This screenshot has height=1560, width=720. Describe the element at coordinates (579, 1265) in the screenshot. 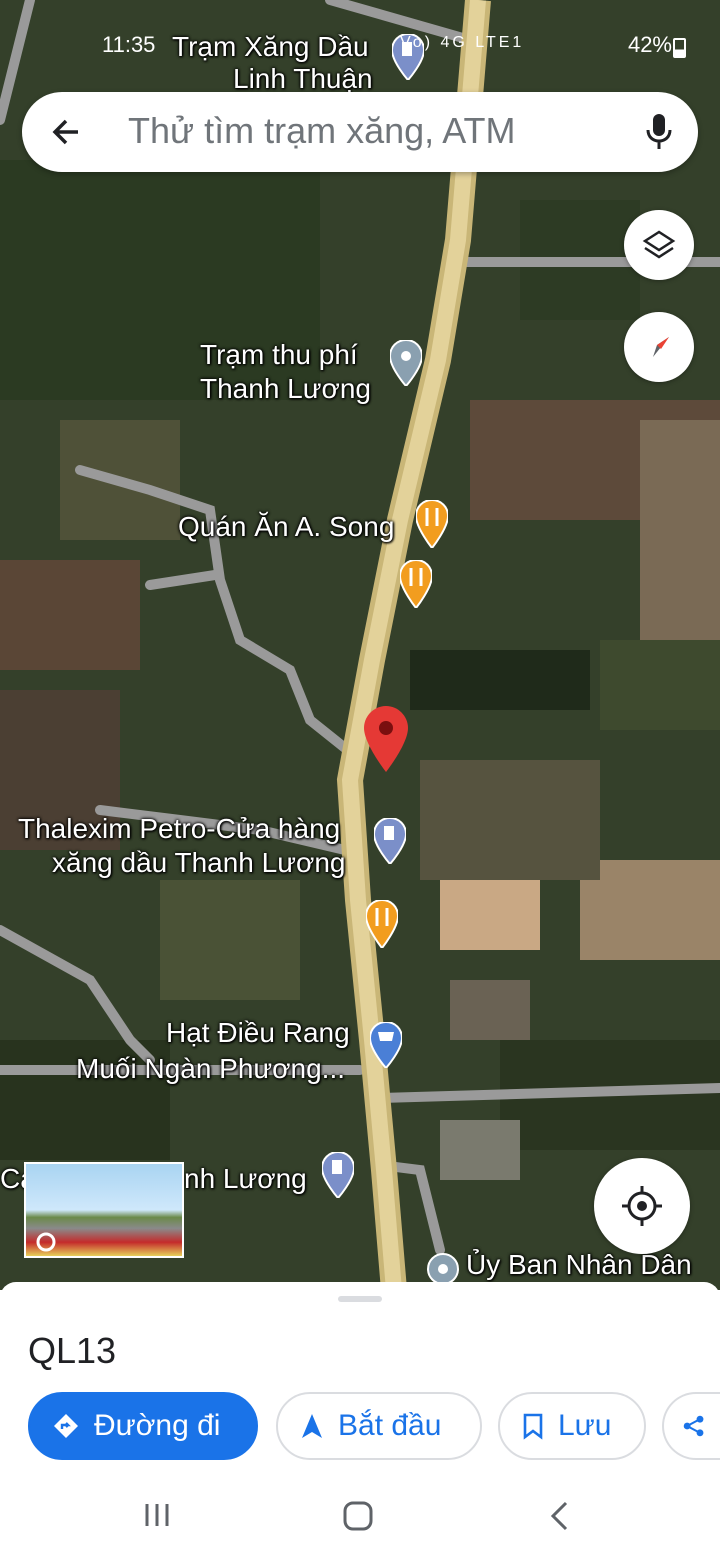

I see `committee-label: Ủy Ban Nhân Dân` at that location.